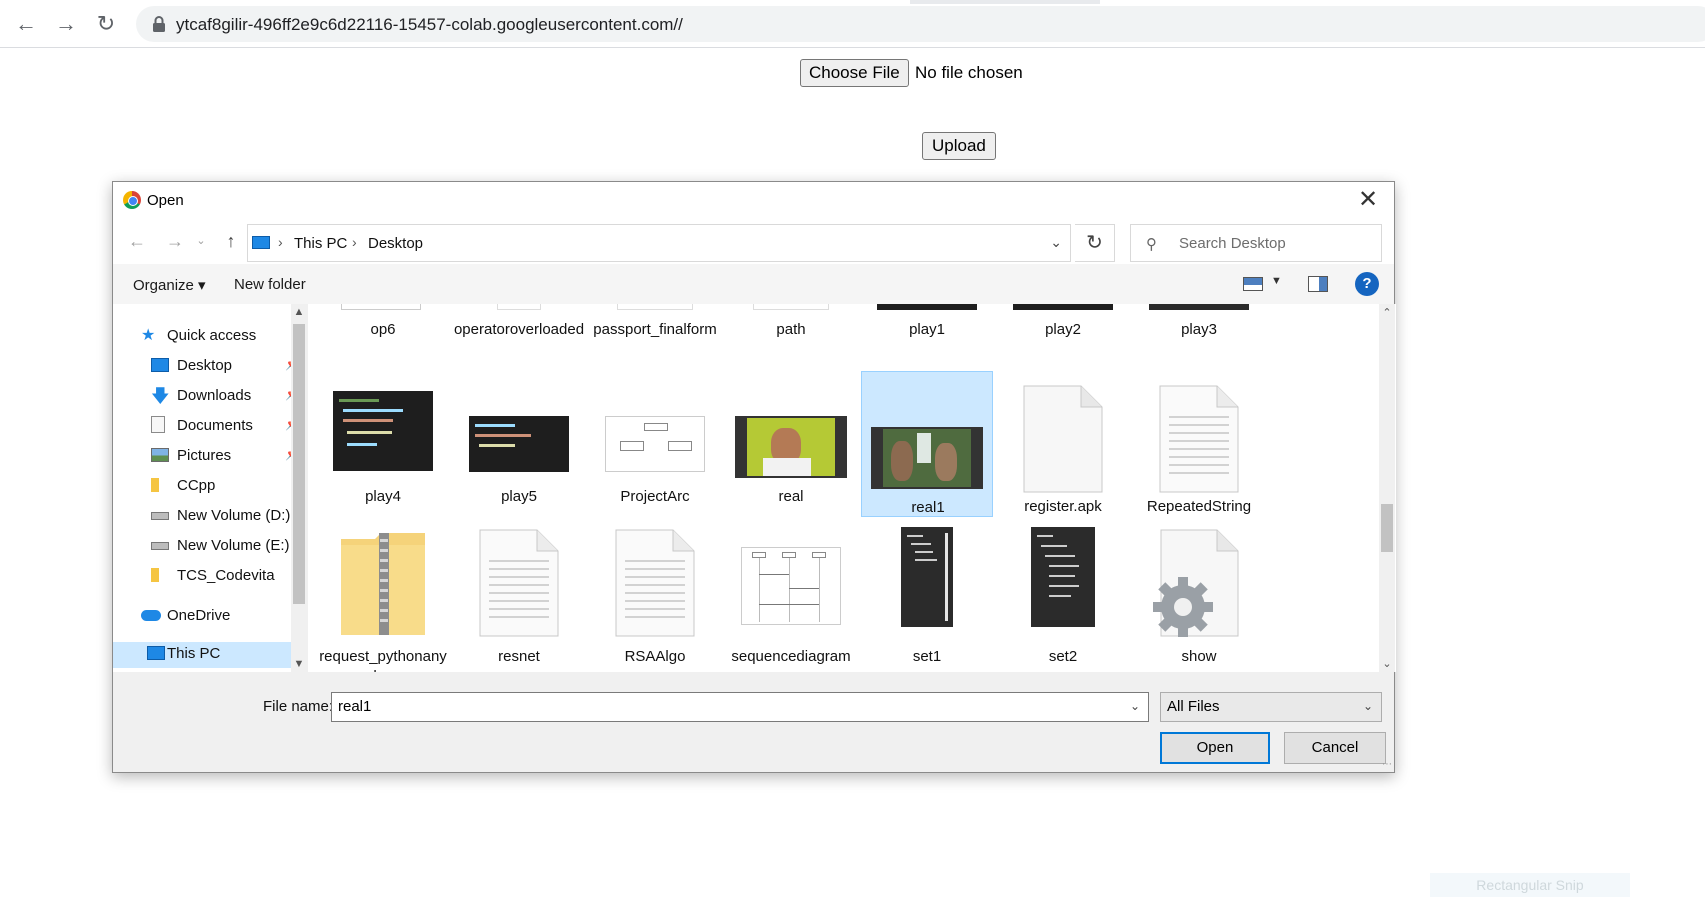  What do you see at coordinates (216, 617) in the screenshot?
I see `nav-item-onedrive: OneDrive` at bounding box center [216, 617].